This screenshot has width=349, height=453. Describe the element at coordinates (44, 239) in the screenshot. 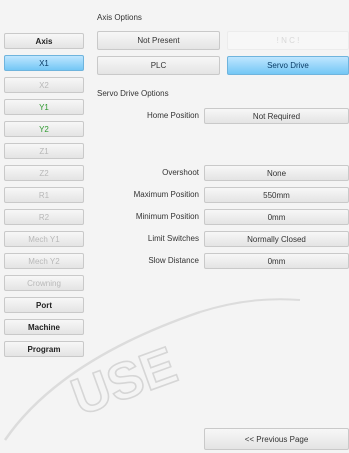

I see `sidebar-item-mech-y1: Mech Y1` at that location.